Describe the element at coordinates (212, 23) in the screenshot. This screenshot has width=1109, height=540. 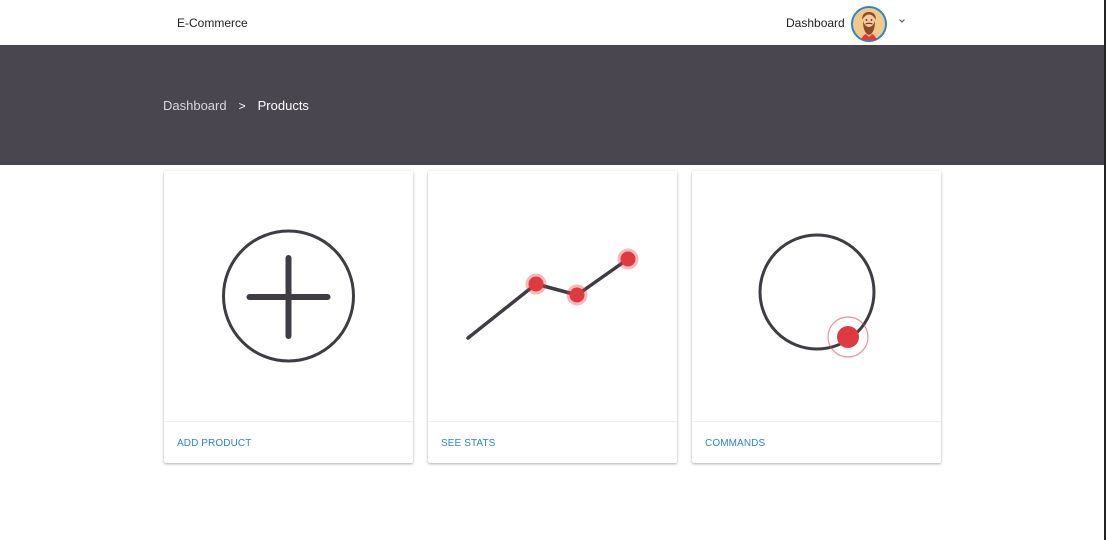
I see `brand-link: E-Commerce` at that location.